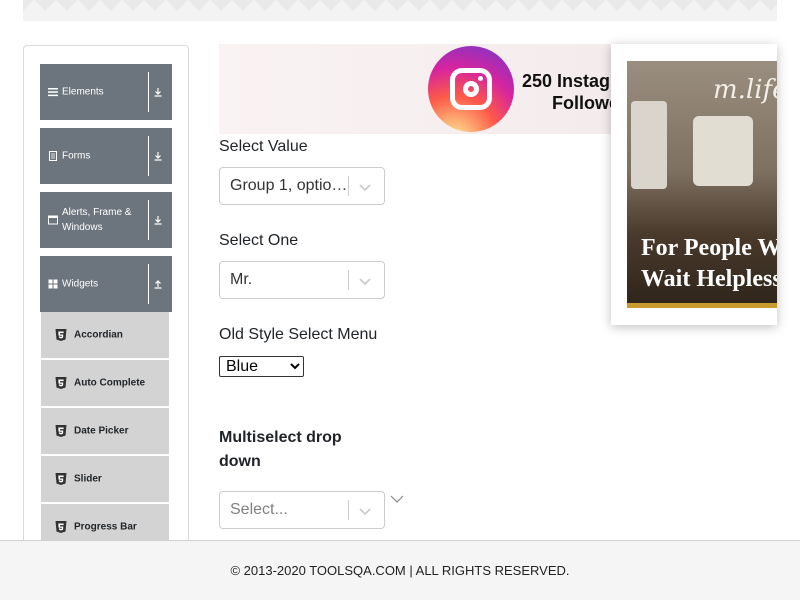  Describe the element at coordinates (745, 90) in the screenshot. I see `ad-photo-script: m.life` at that location.